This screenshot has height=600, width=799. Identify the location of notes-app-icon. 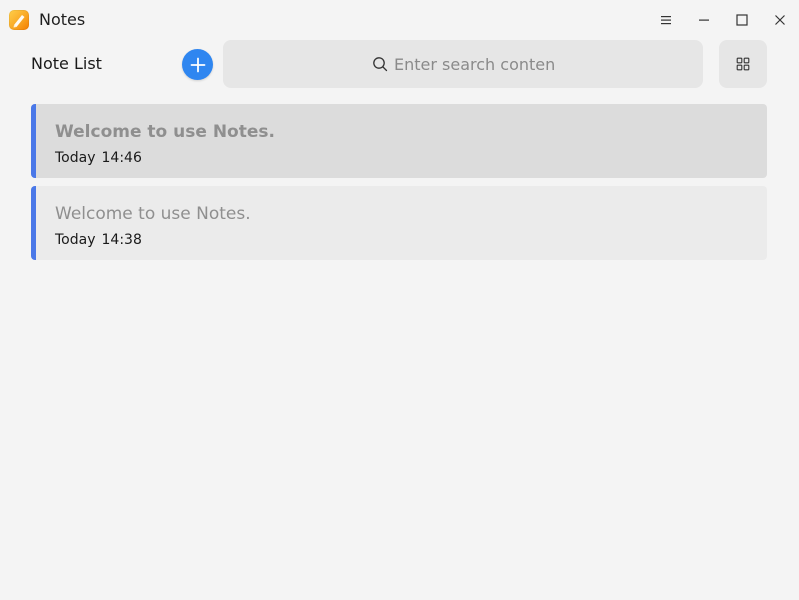
(19, 20).